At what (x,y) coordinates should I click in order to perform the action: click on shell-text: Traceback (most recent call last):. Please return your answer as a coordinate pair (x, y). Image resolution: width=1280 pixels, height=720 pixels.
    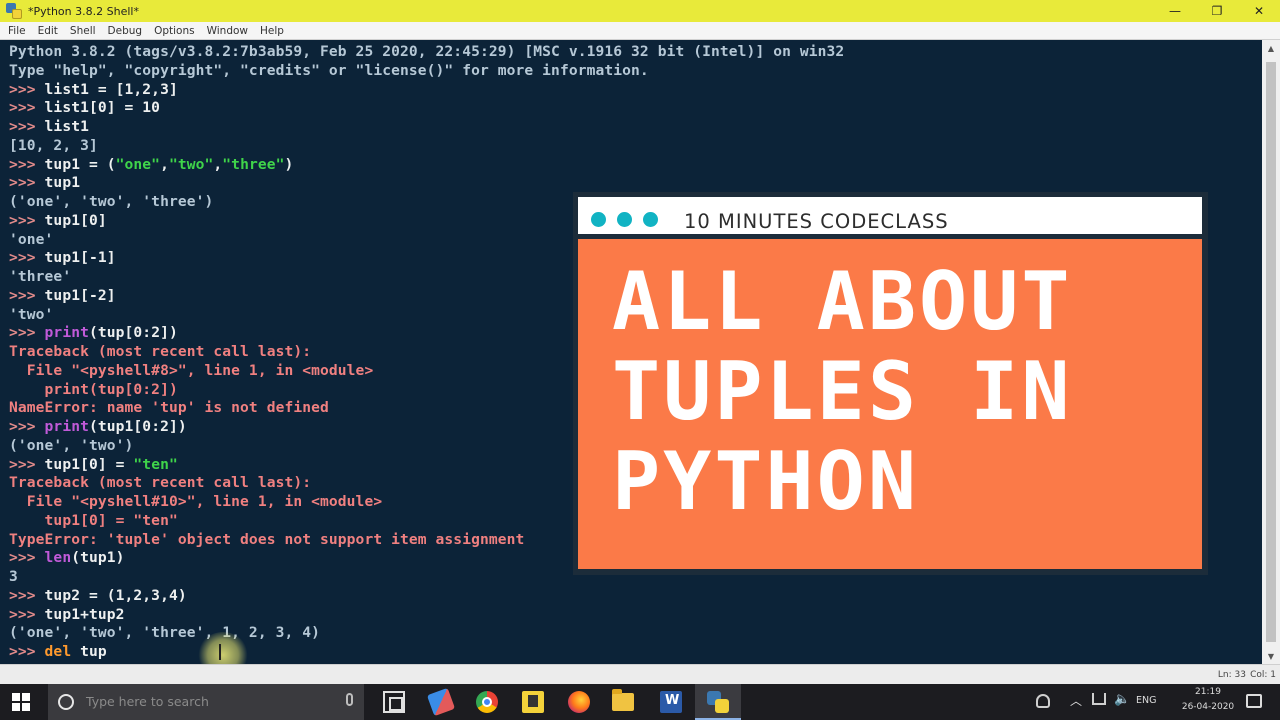
    Looking at the image, I should click on (160, 351).